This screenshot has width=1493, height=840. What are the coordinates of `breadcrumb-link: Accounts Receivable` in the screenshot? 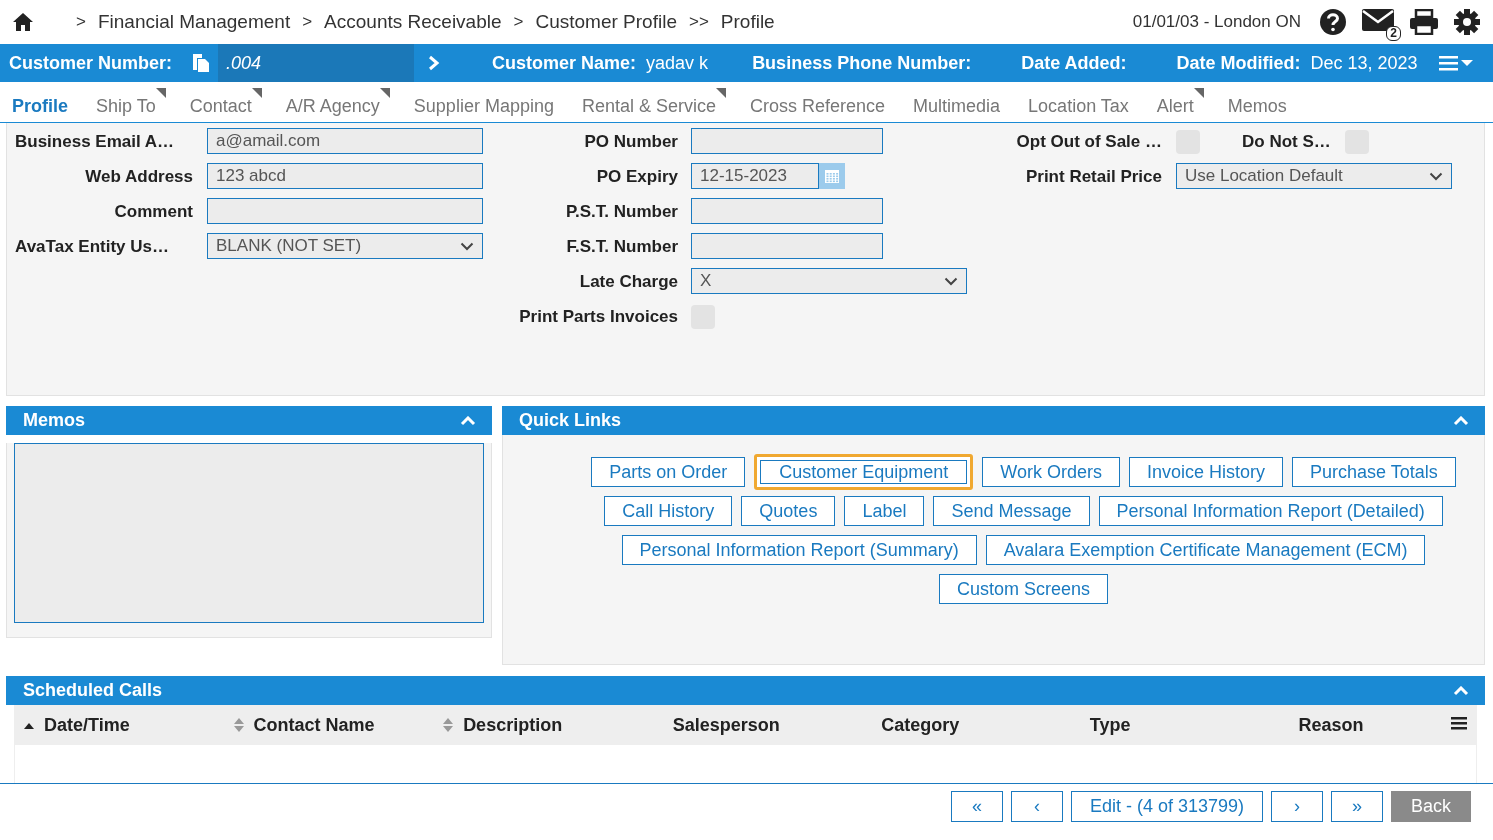 It's located at (413, 22).